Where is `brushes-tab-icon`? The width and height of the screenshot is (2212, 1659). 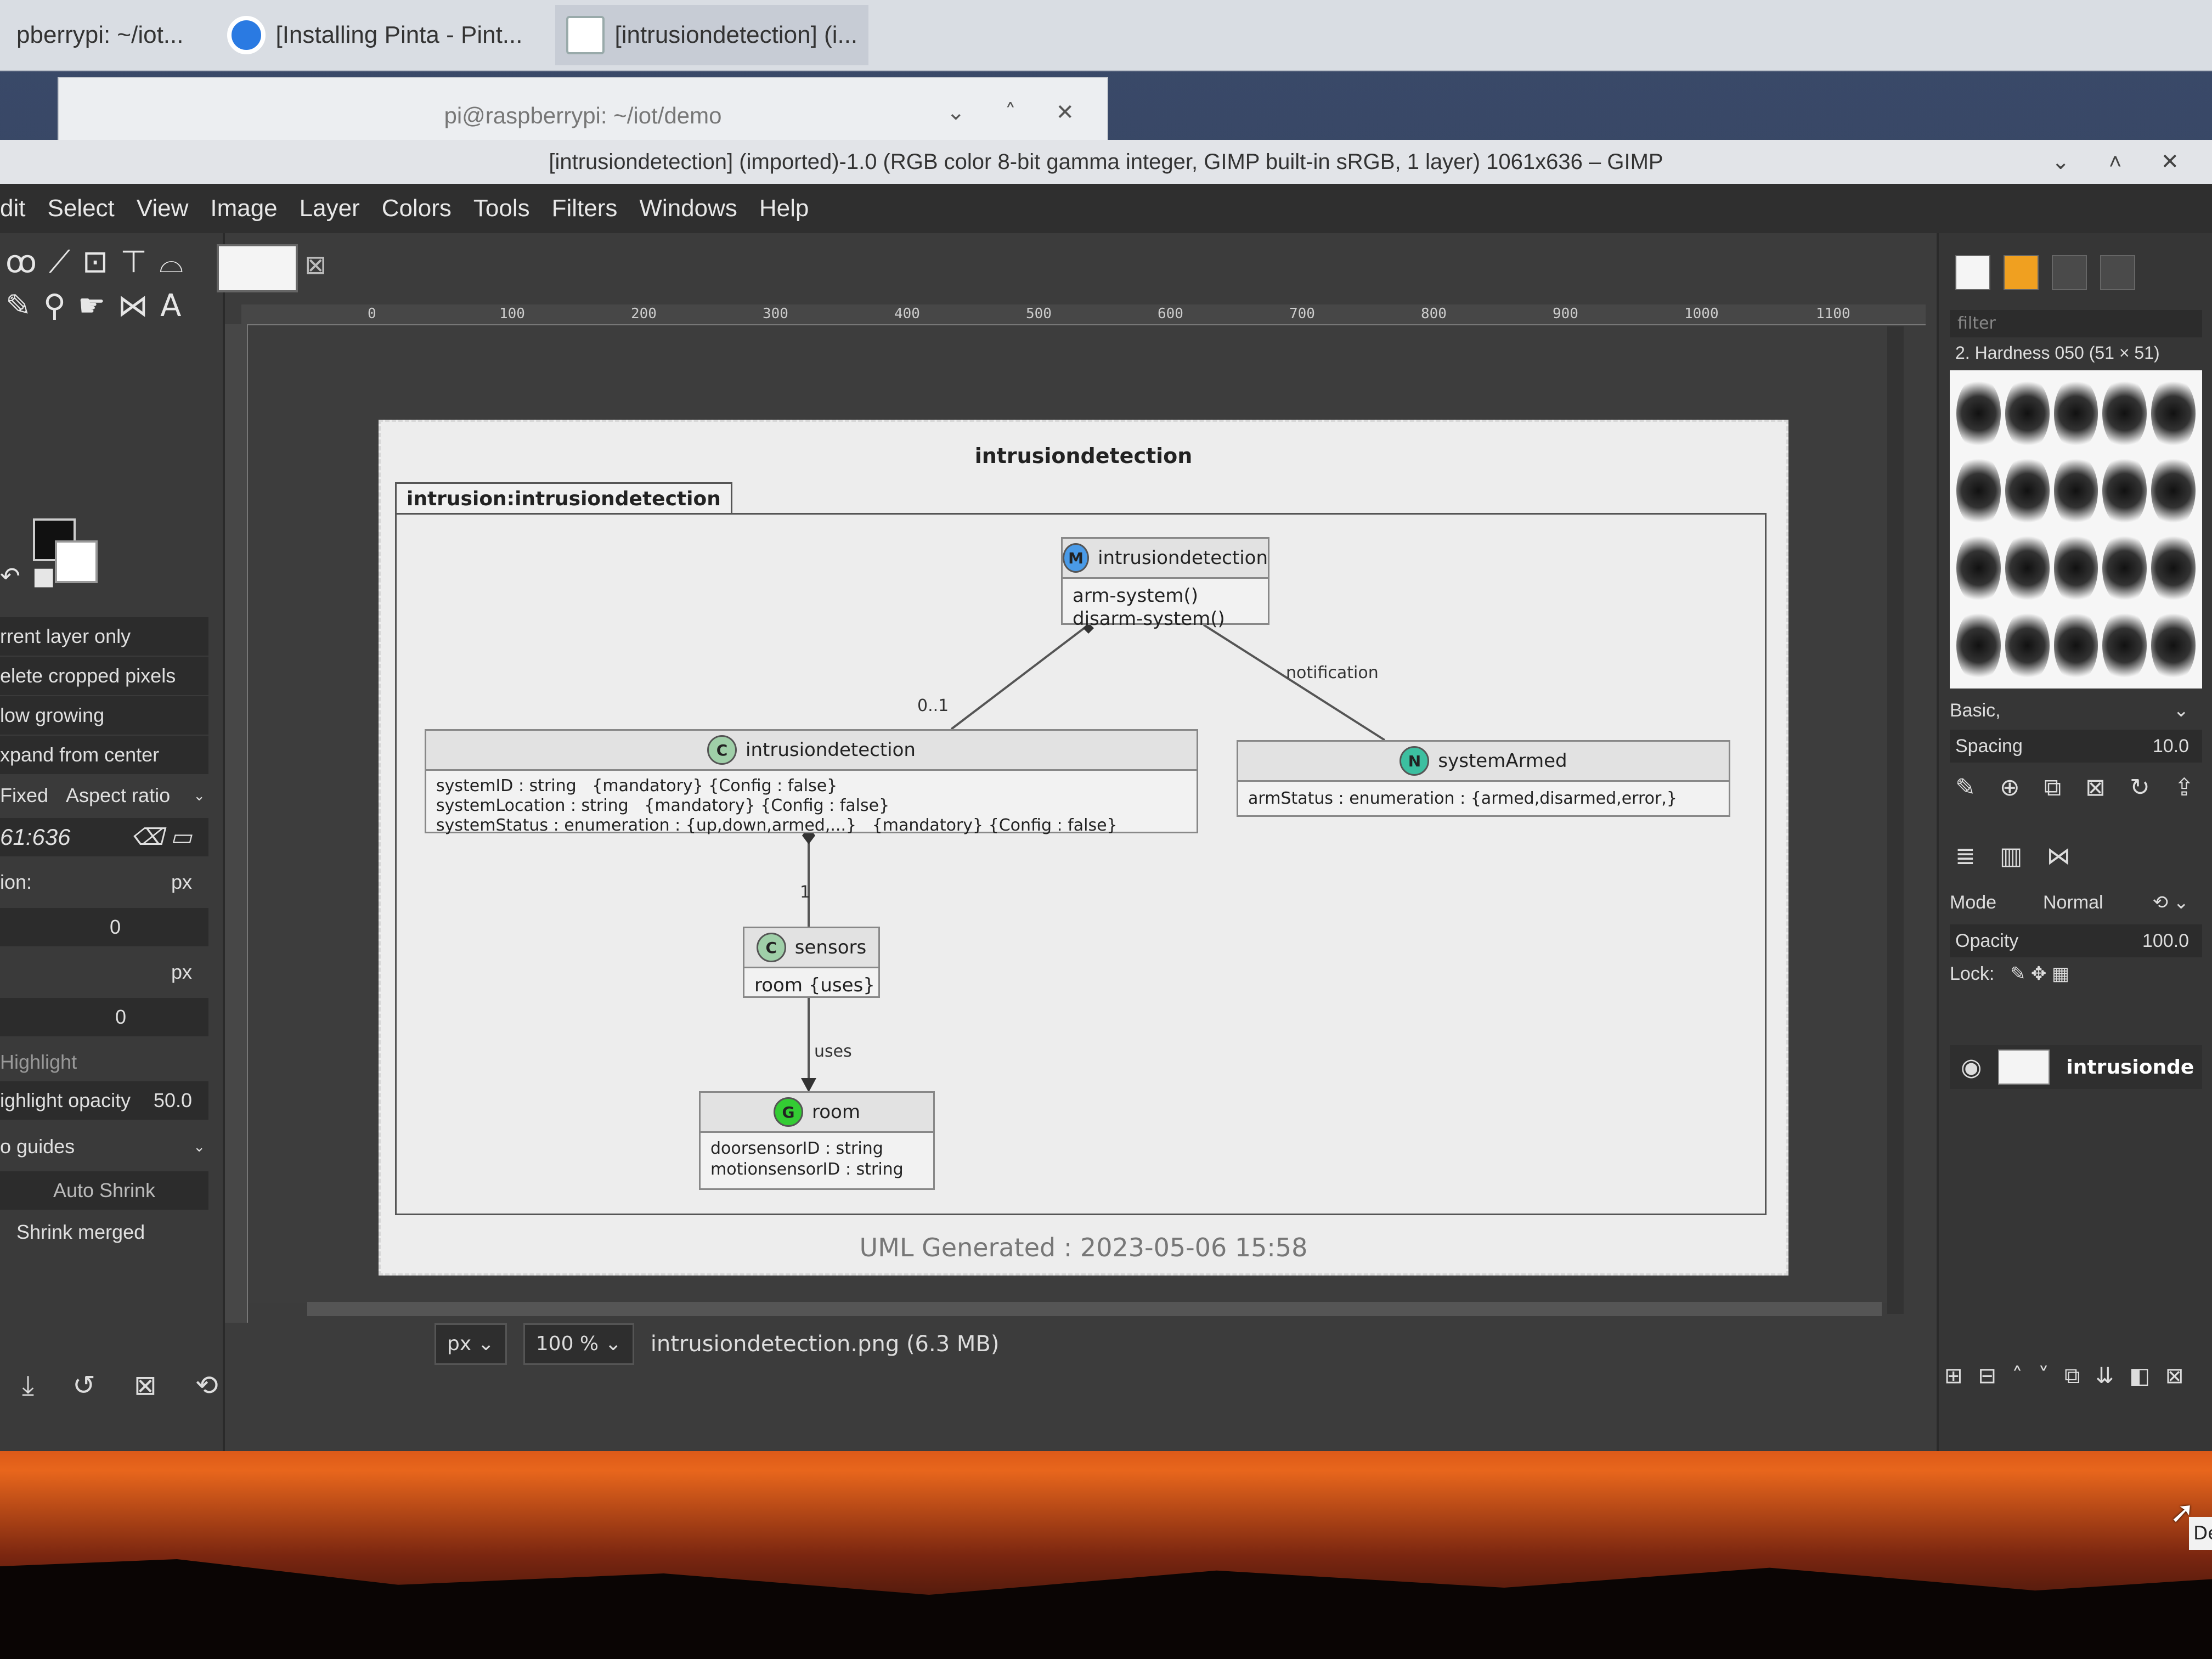 brushes-tab-icon is located at coordinates (1973, 272).